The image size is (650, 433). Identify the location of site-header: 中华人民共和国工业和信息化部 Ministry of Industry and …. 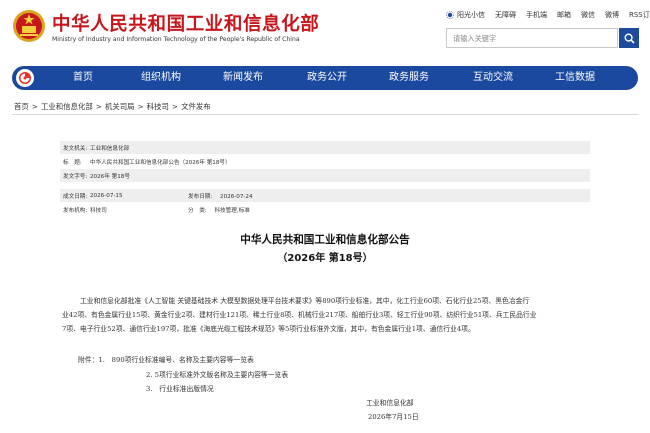
(325, 29).